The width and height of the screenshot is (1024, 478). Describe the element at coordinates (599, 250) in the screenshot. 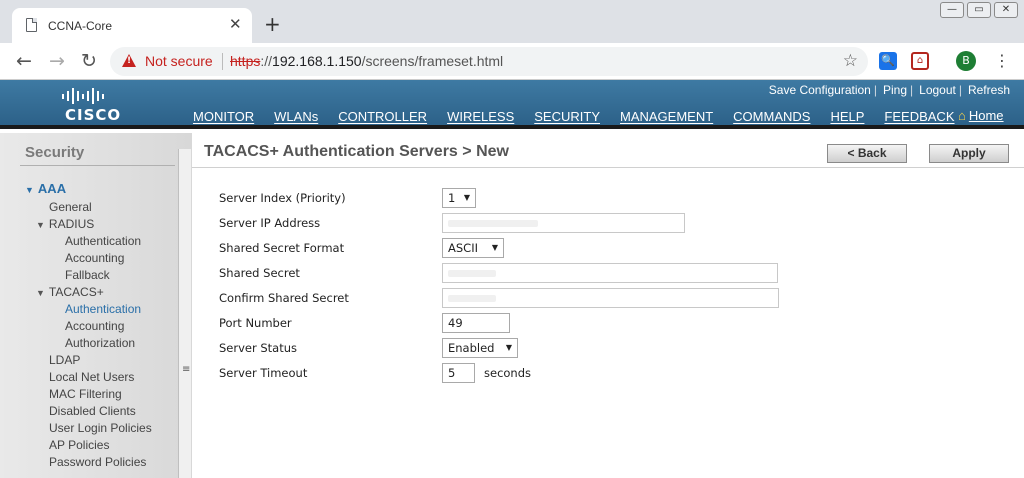

I see `form-row-secret-format: Shared Secret Format ASCII ▼` at that location.